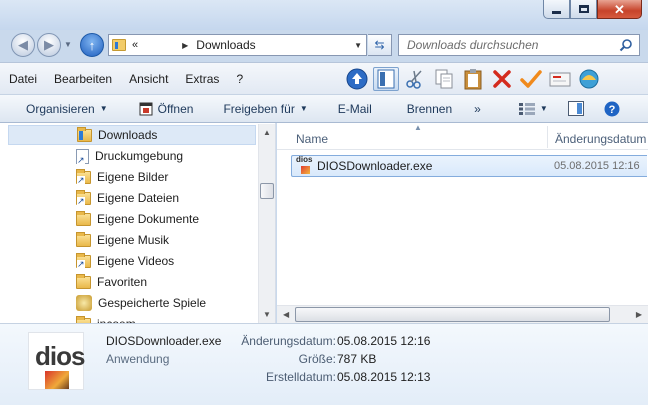 The width and height of the screenshot is (648, 405). What do you see at coordinates (225, 45) in the screenshot?
I see `breadcrumb-downloads: Downloads` at bounding box center [225, 45].